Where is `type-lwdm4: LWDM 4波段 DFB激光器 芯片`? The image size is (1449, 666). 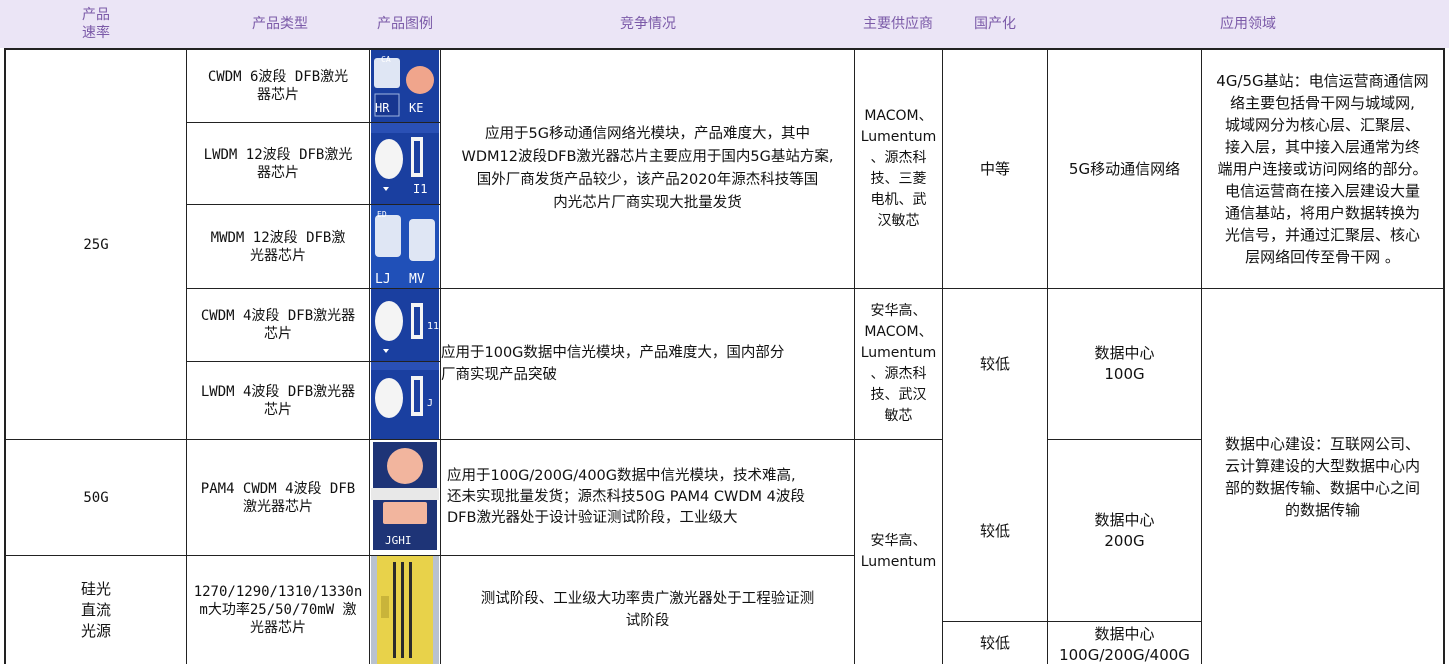 type-lwdm4: LWDM 4波段 DFB激光器 芯片 is located at coordinates (278, 400).